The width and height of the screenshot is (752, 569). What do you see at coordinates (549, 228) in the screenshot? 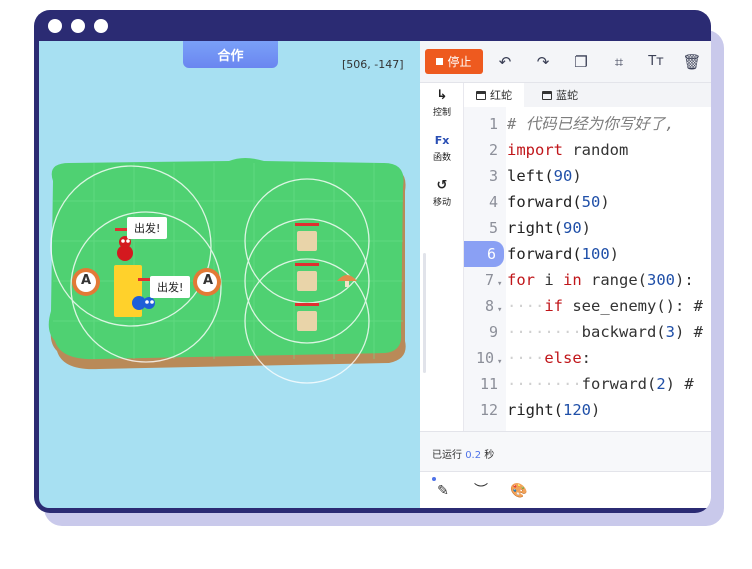
I see `code-line: right(90)` at bounding box center [549, 228].